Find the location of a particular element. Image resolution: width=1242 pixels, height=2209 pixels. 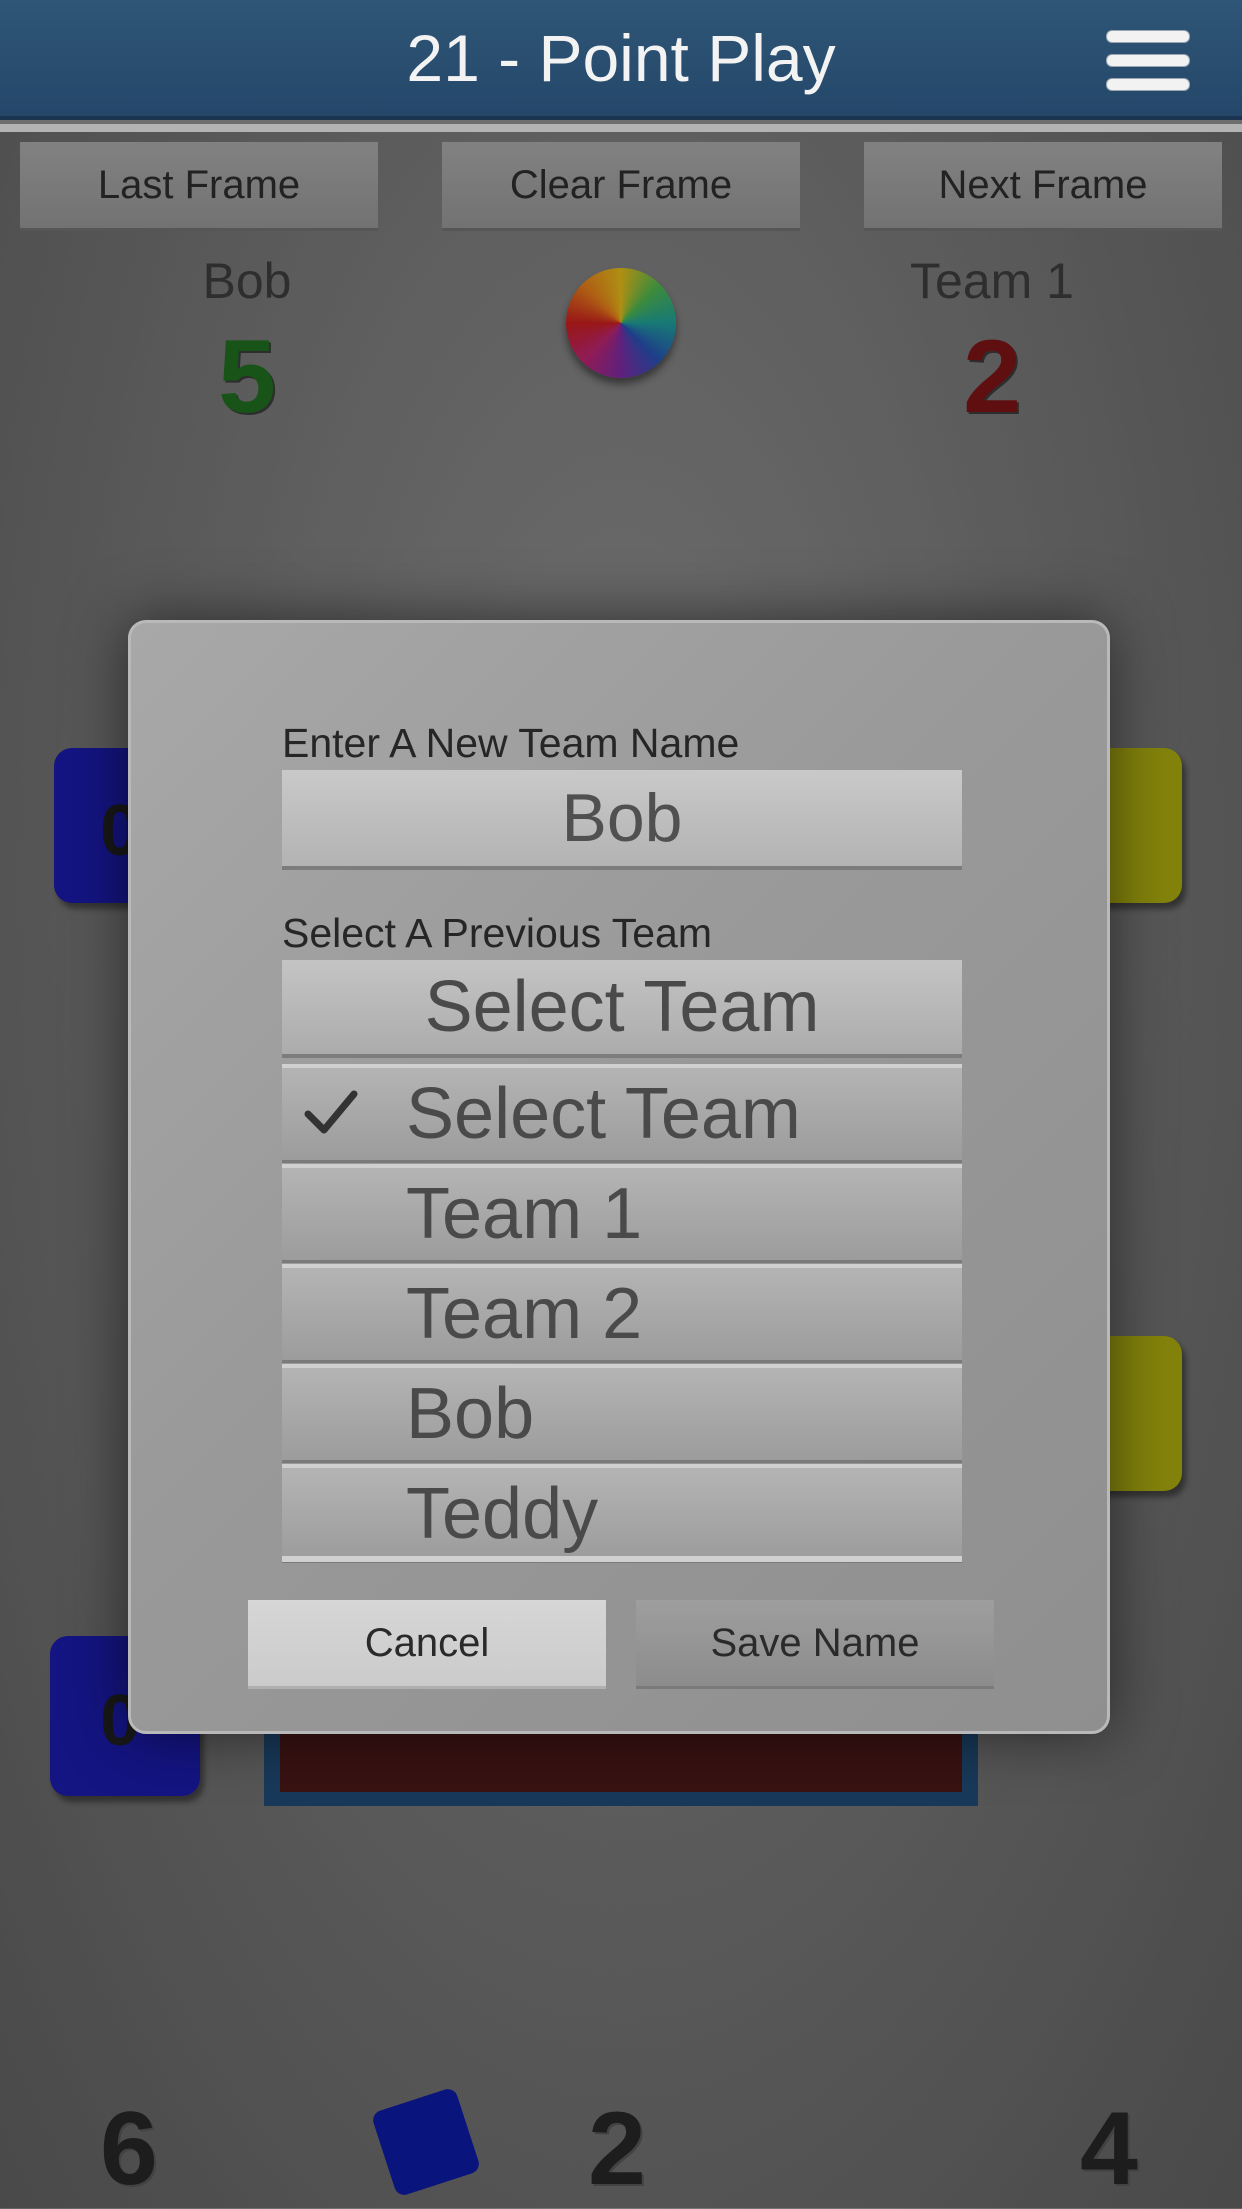

previous-team-label: Select A Previous Team is located at coordinates (497, 933).